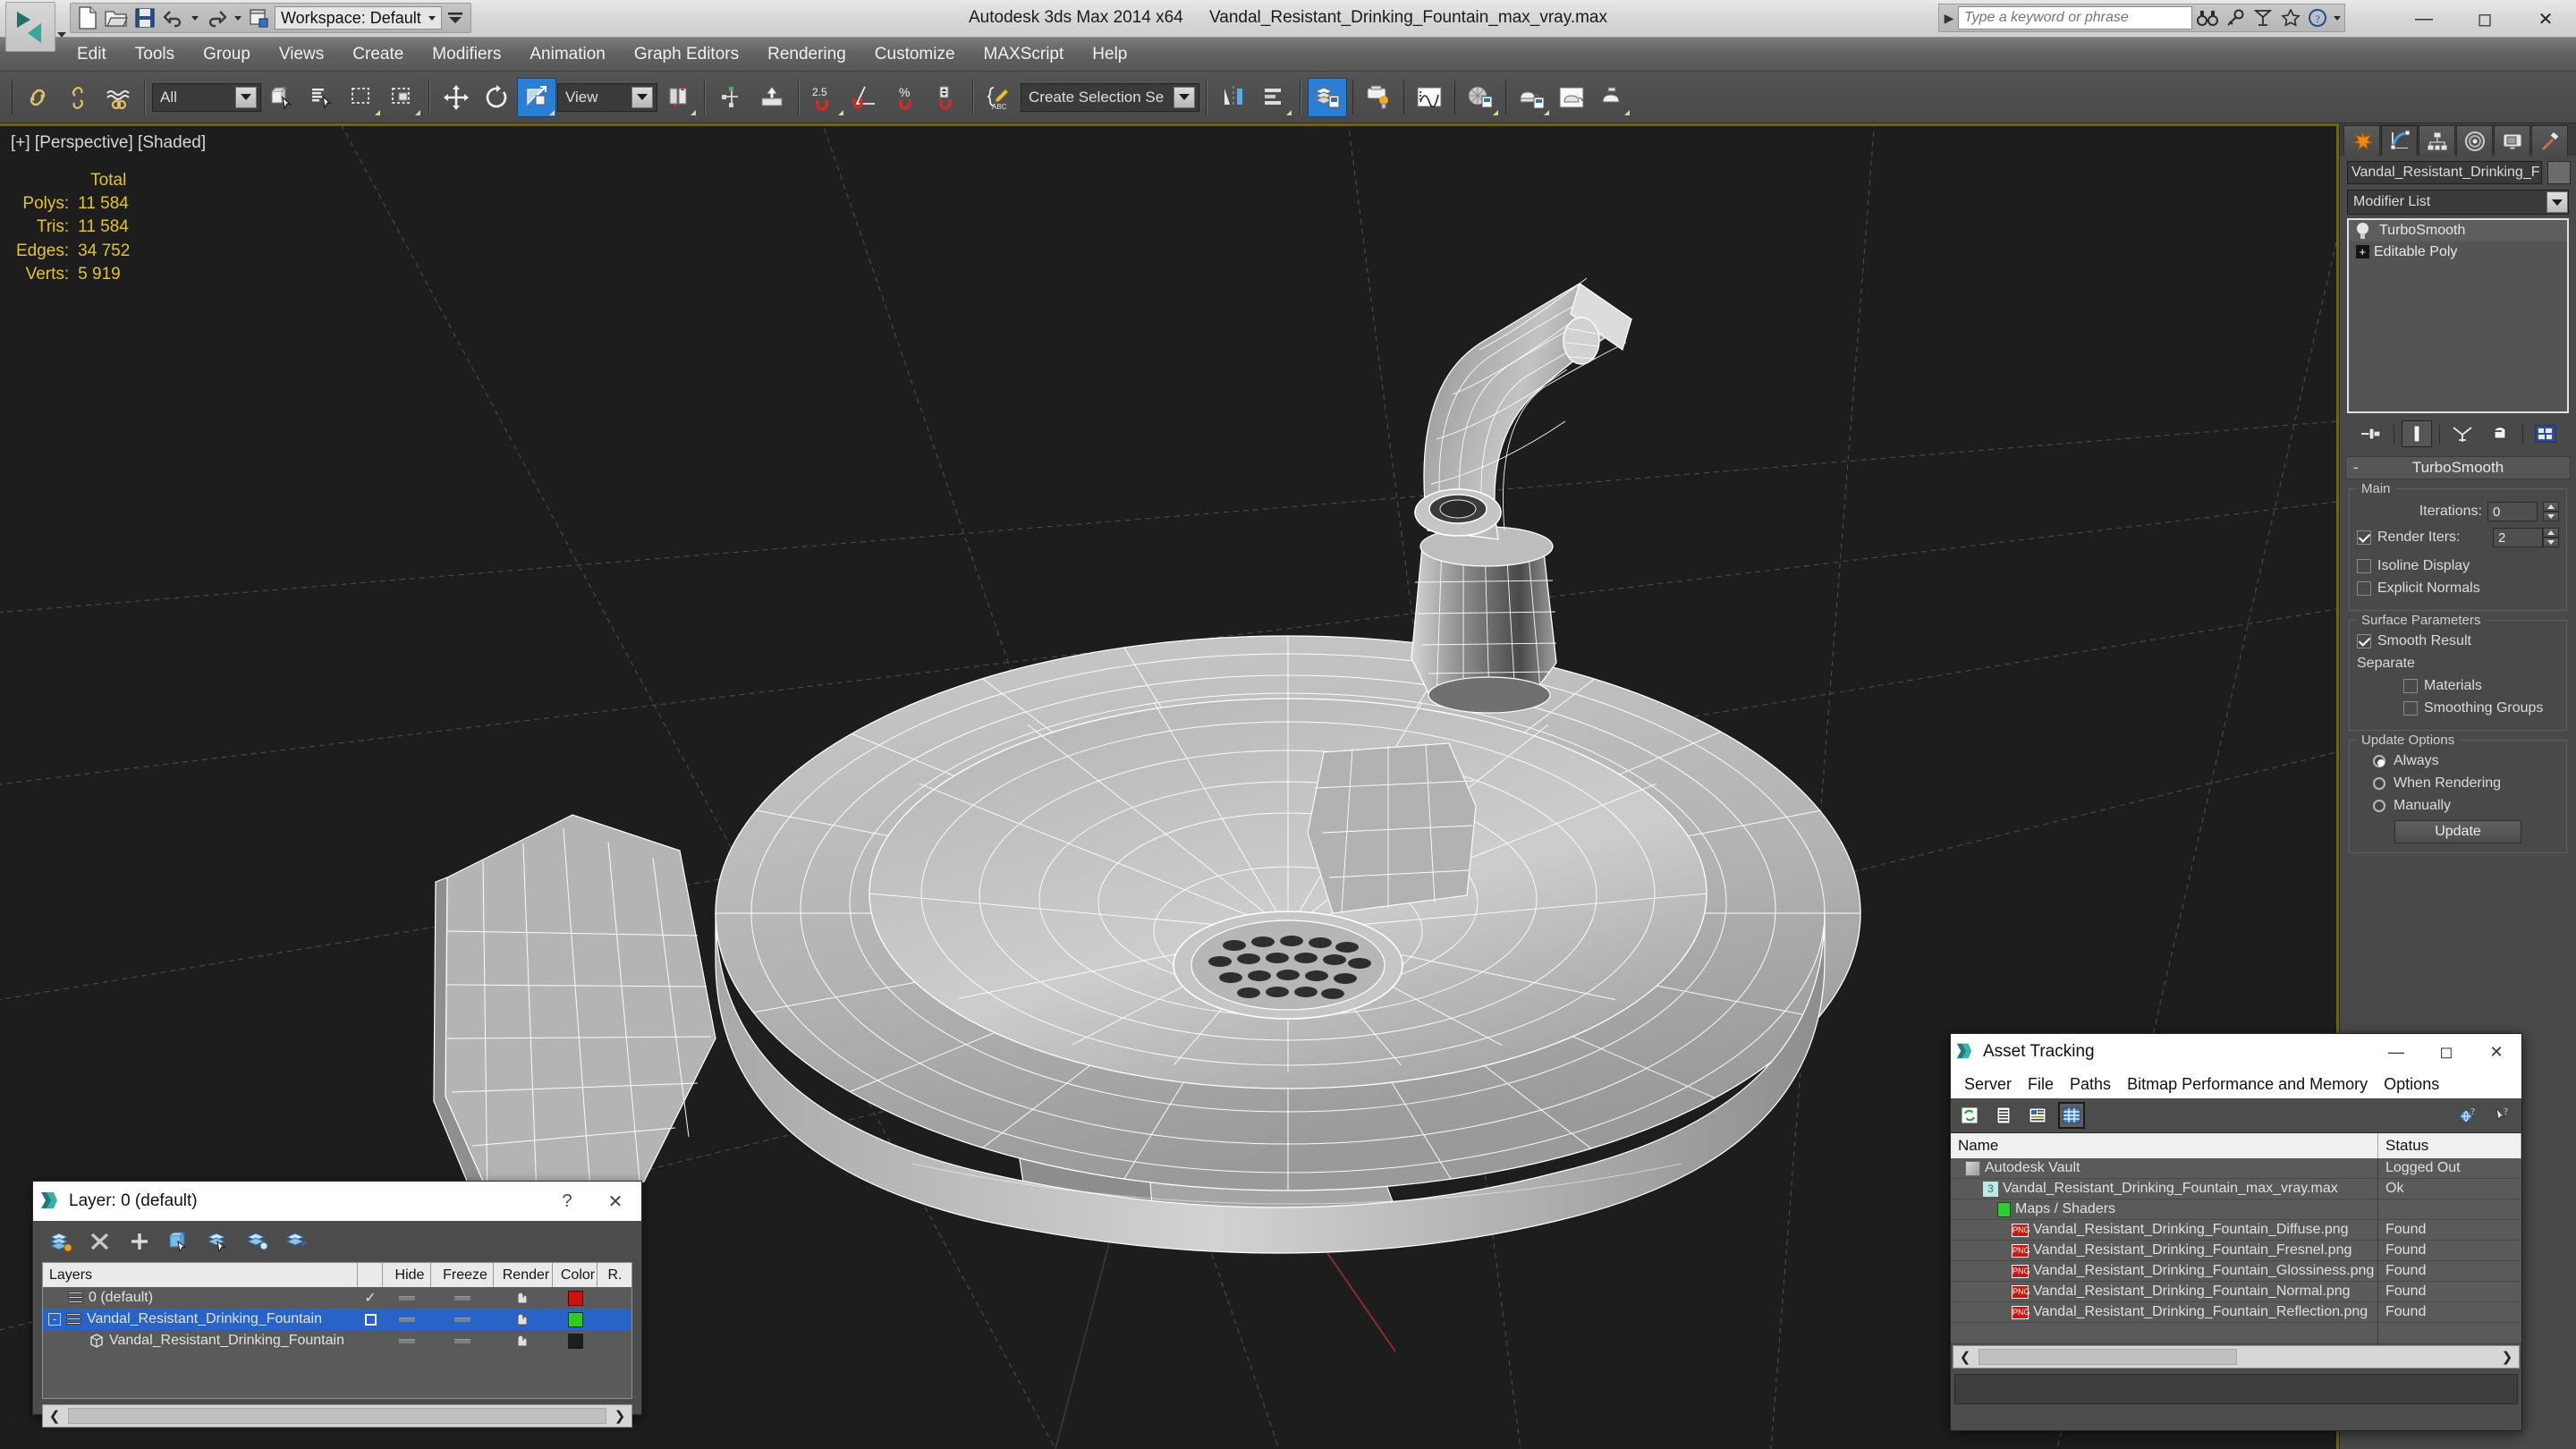  Describe the element at coordinates (12, 97) in the screenshot. I see `toolbar-grip` at that location.